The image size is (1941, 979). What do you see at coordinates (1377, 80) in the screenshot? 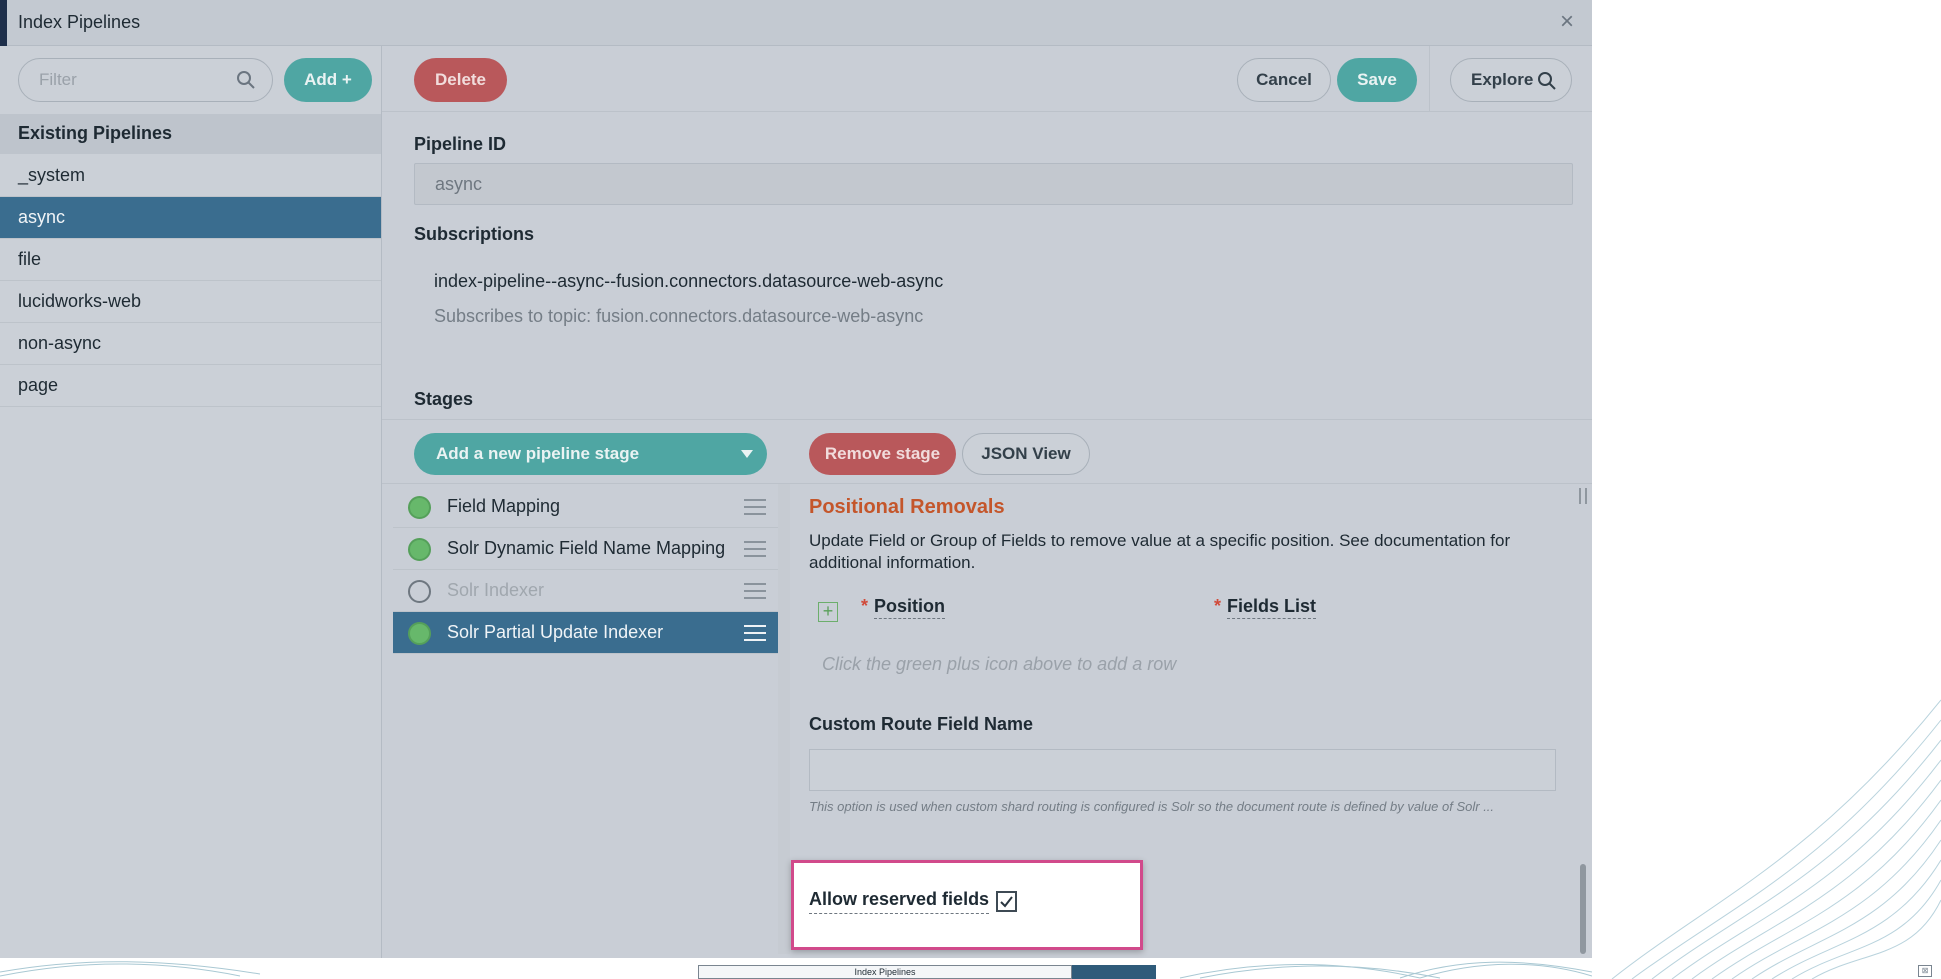
I see `save-button: Save` at bounding box center [1377, 80].